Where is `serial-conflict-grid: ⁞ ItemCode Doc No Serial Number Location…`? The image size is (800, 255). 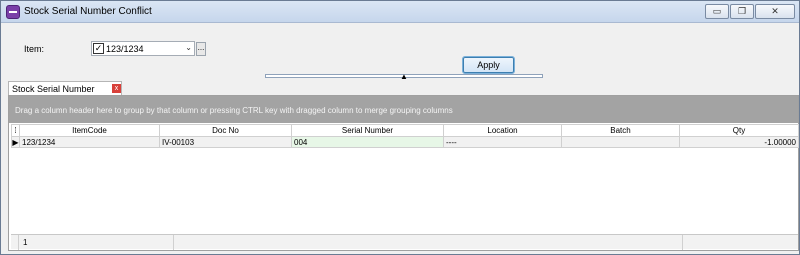 serial-conflict-grid: ⁞ ItemCode Doc No Serial Number Location… is located at coordinates (405, 136).